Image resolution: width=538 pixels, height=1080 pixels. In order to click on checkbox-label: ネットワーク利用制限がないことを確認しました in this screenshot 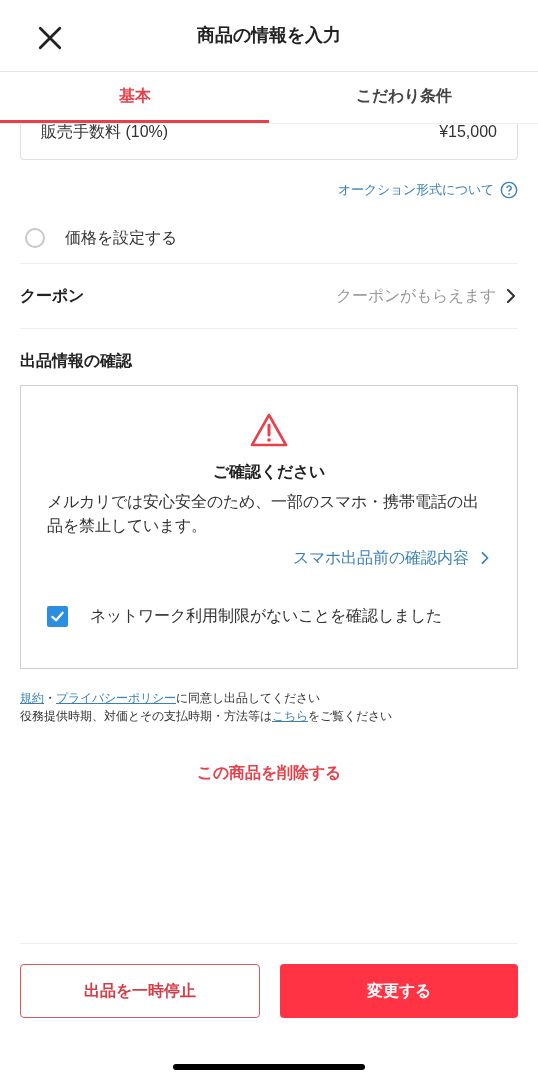, I will do `click(266, 616)`.